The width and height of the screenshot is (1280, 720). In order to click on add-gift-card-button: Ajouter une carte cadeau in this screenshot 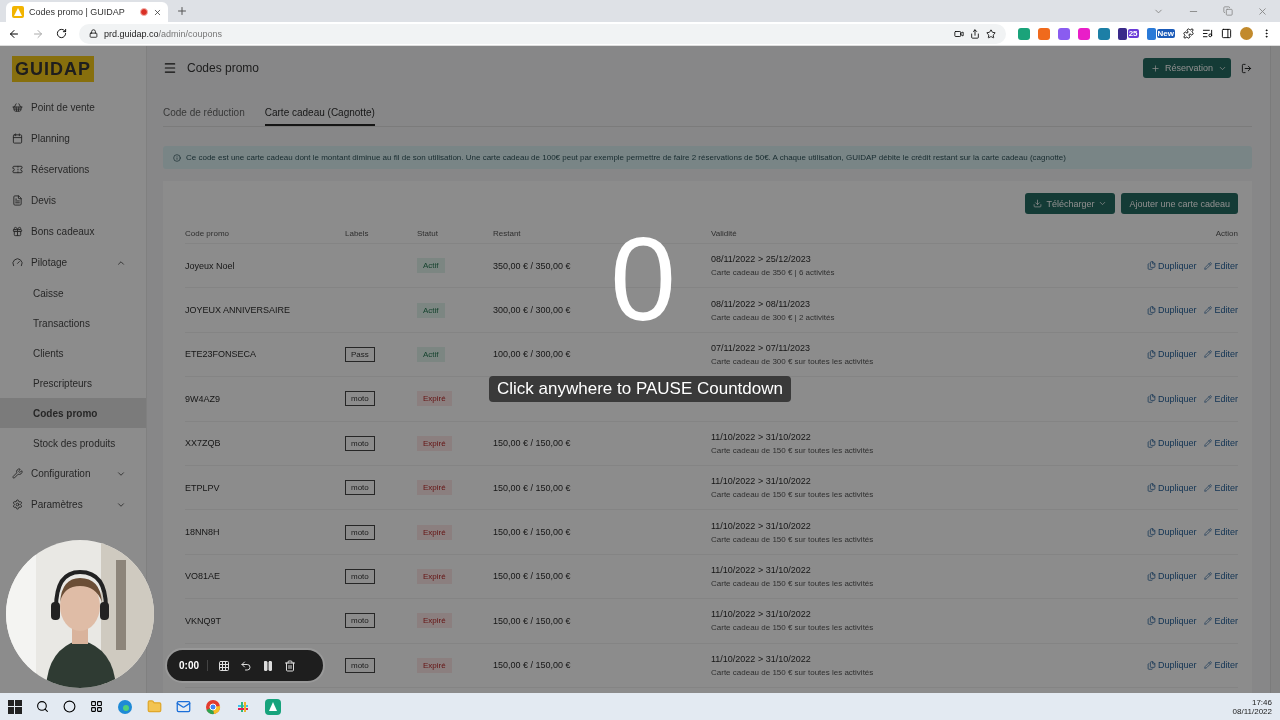, I will do `click(1179, 203)`.